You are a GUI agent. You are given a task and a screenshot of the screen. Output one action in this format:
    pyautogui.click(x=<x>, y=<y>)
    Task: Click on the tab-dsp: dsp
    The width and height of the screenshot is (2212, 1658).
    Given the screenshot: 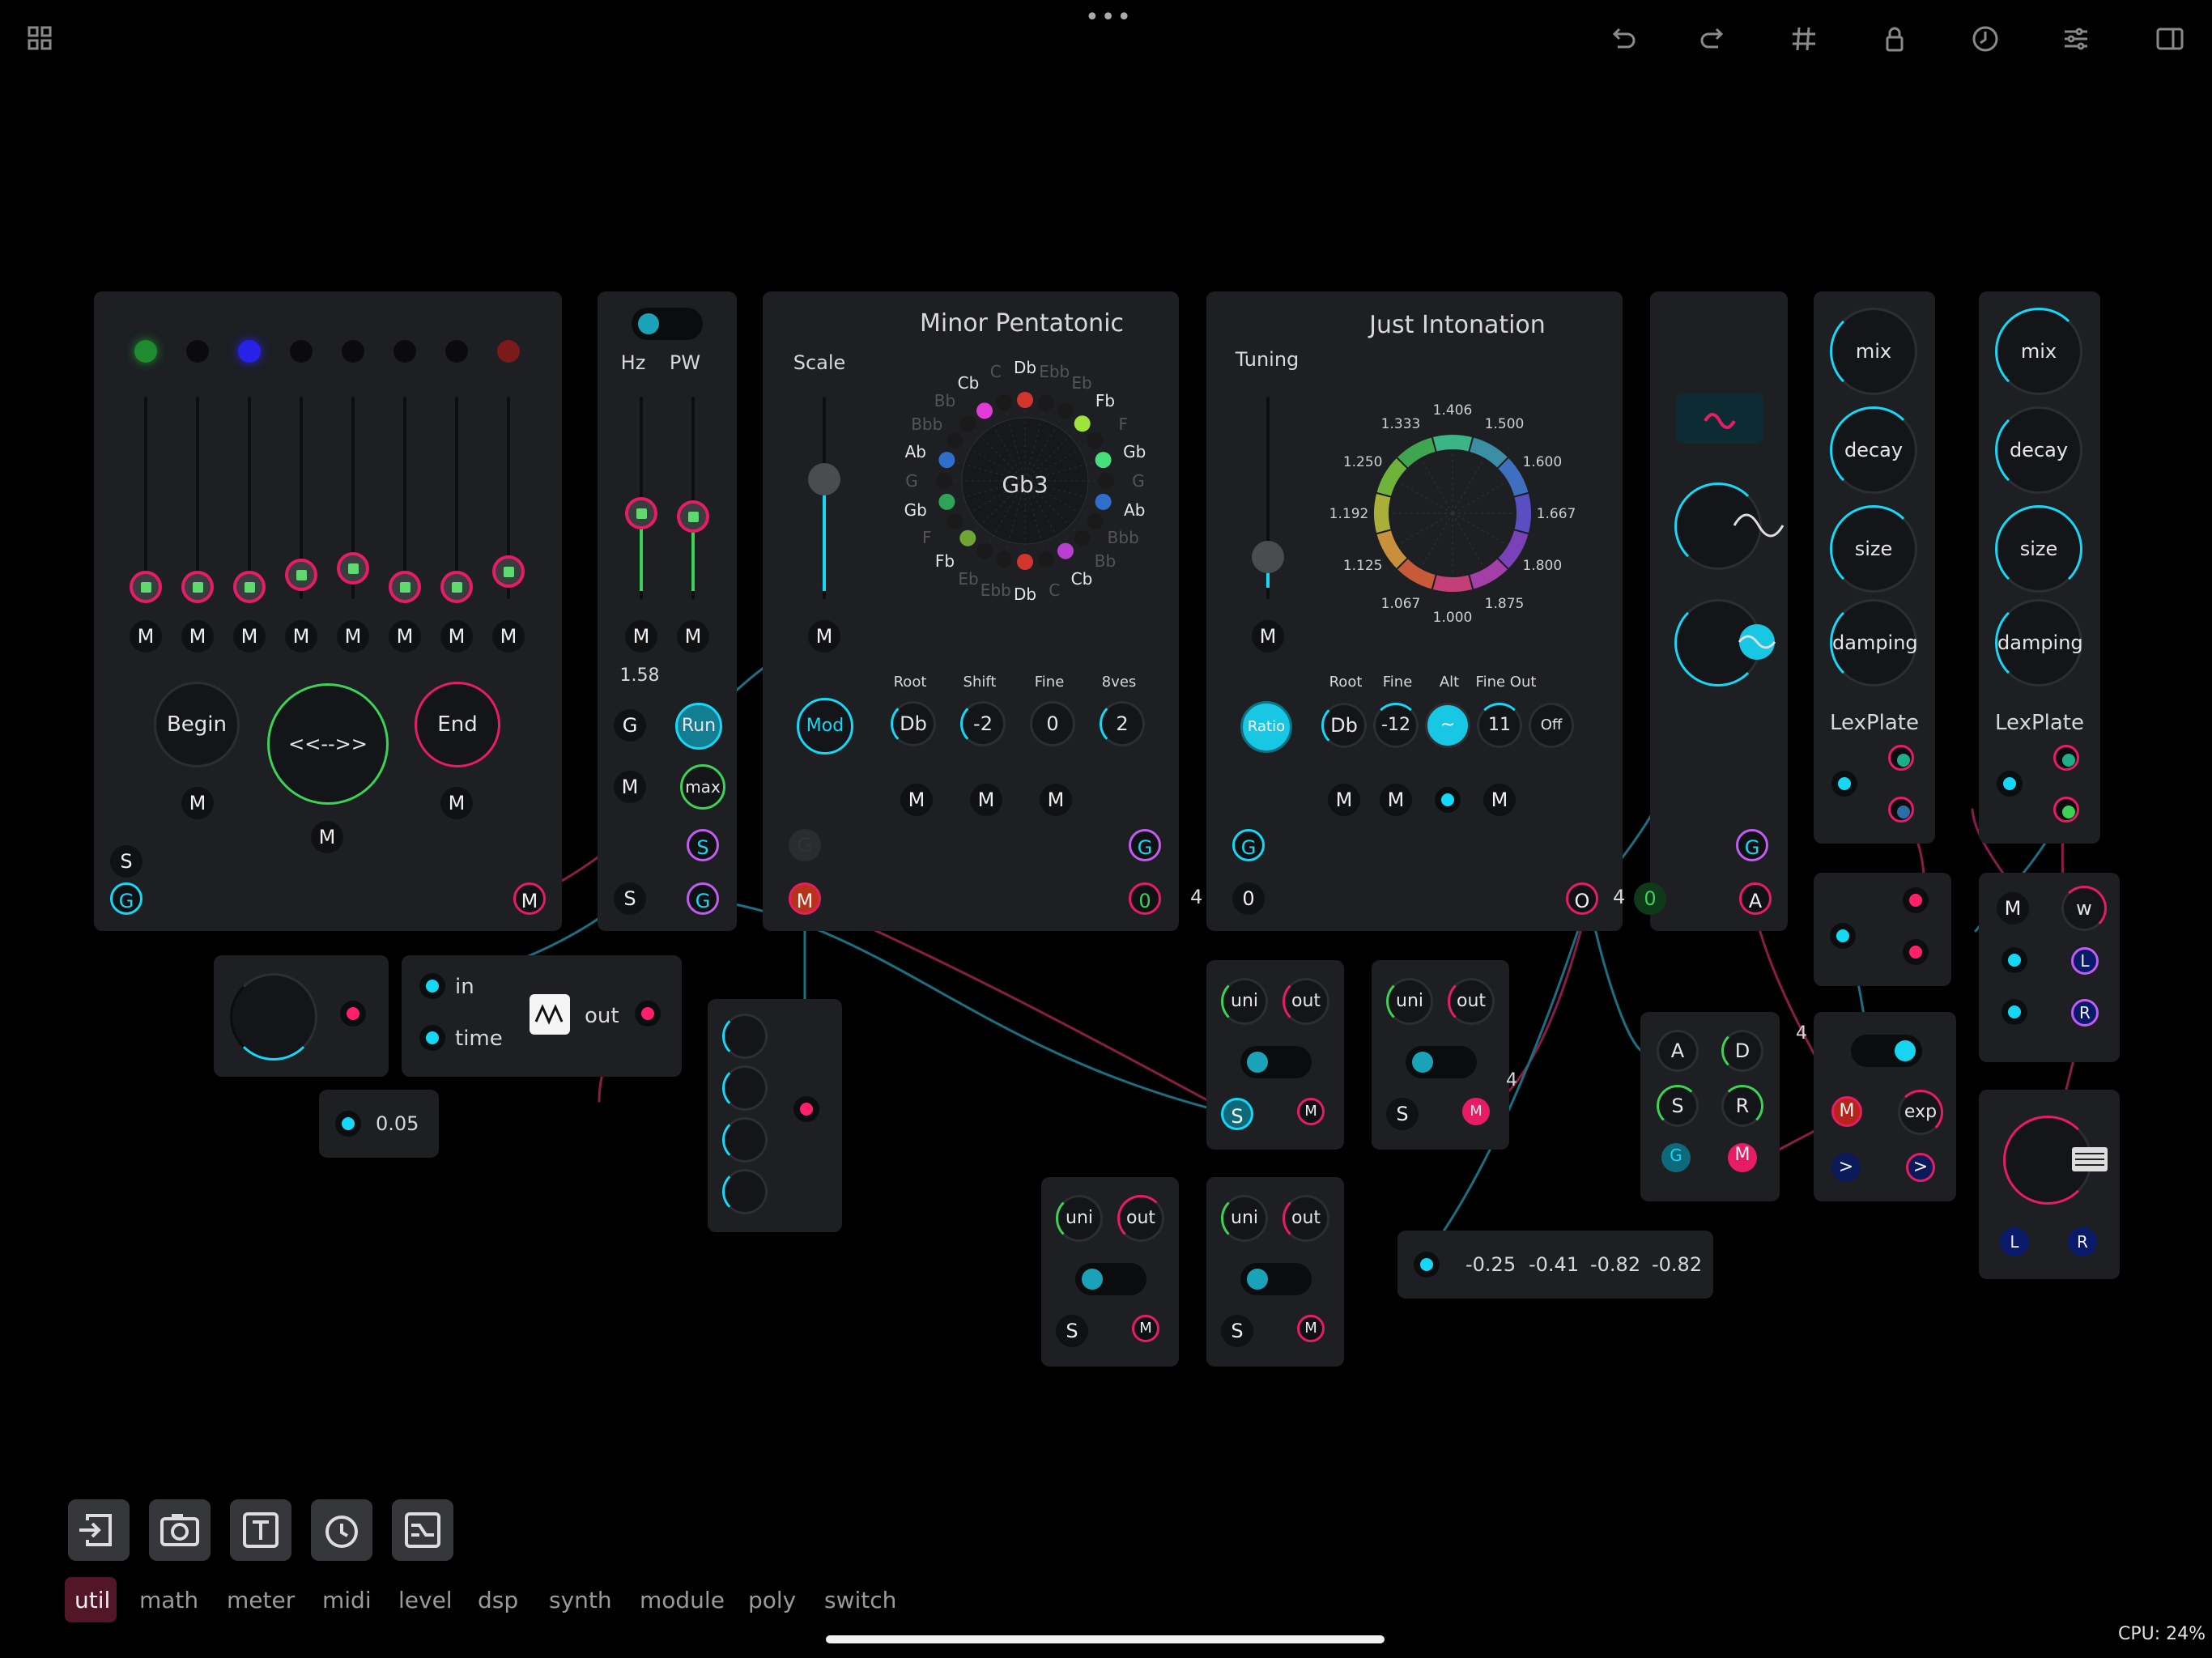 What is the action you would take?
    pyautogui.click(x=498, y=1600)
    